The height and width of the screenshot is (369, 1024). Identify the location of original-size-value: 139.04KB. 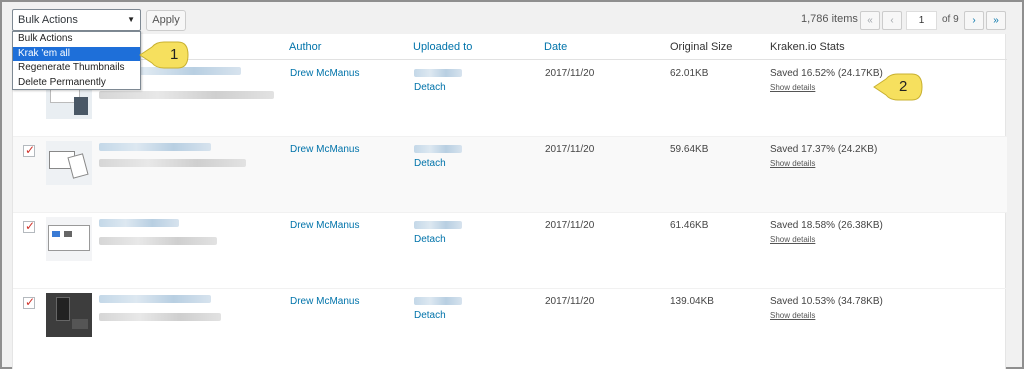
(692, 301).